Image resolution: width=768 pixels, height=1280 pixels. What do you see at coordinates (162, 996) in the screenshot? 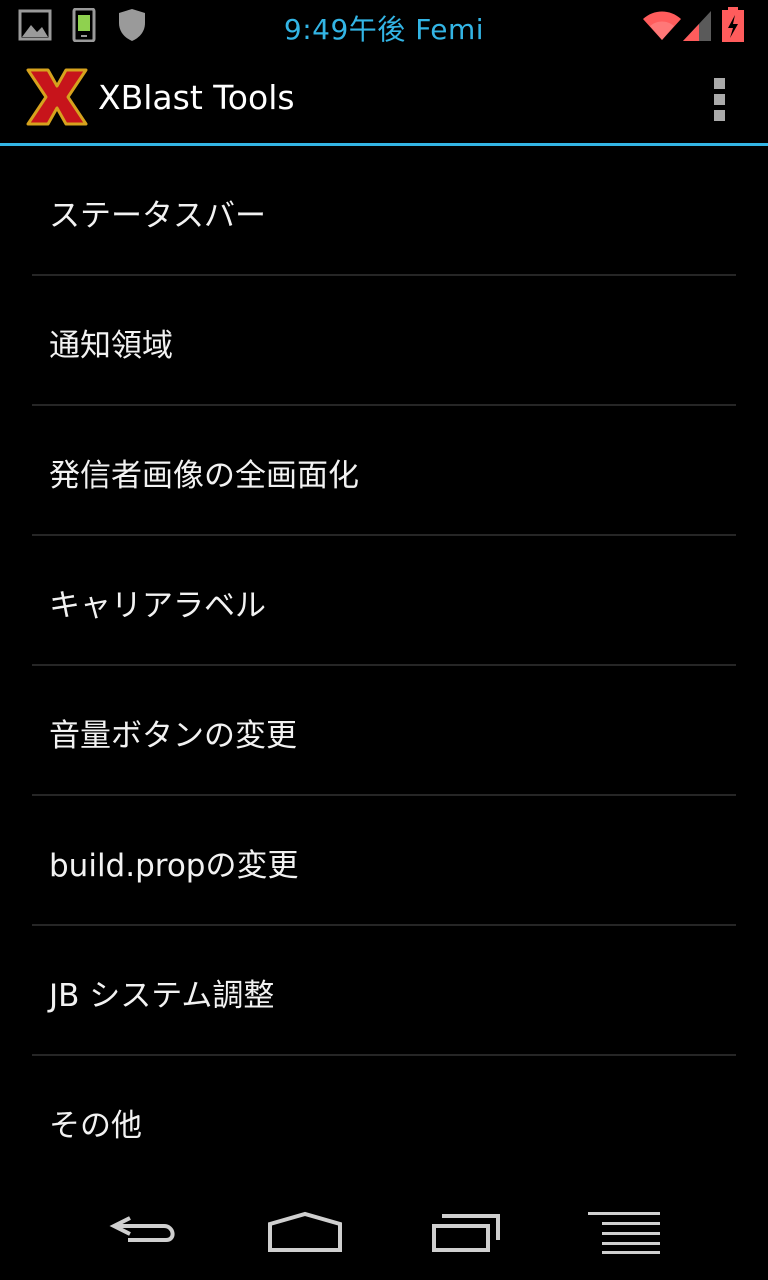
I see `menu-item-label: JB システム調整` at bounding box center [162, 996].